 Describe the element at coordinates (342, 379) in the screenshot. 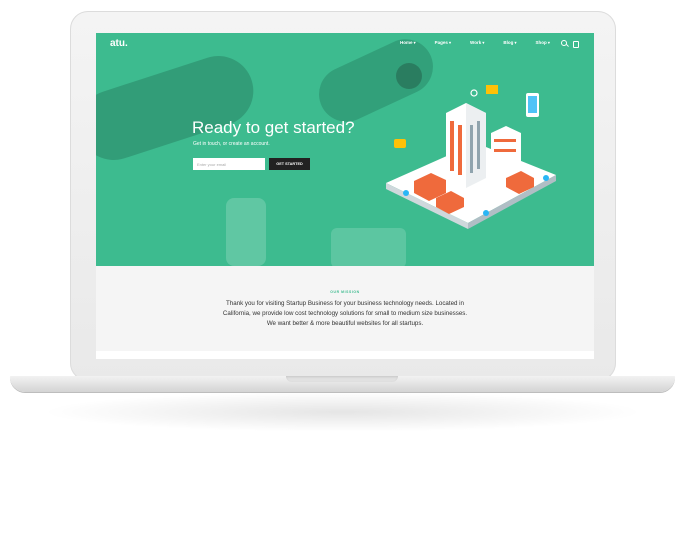

I see `laptop-notch` at that location.